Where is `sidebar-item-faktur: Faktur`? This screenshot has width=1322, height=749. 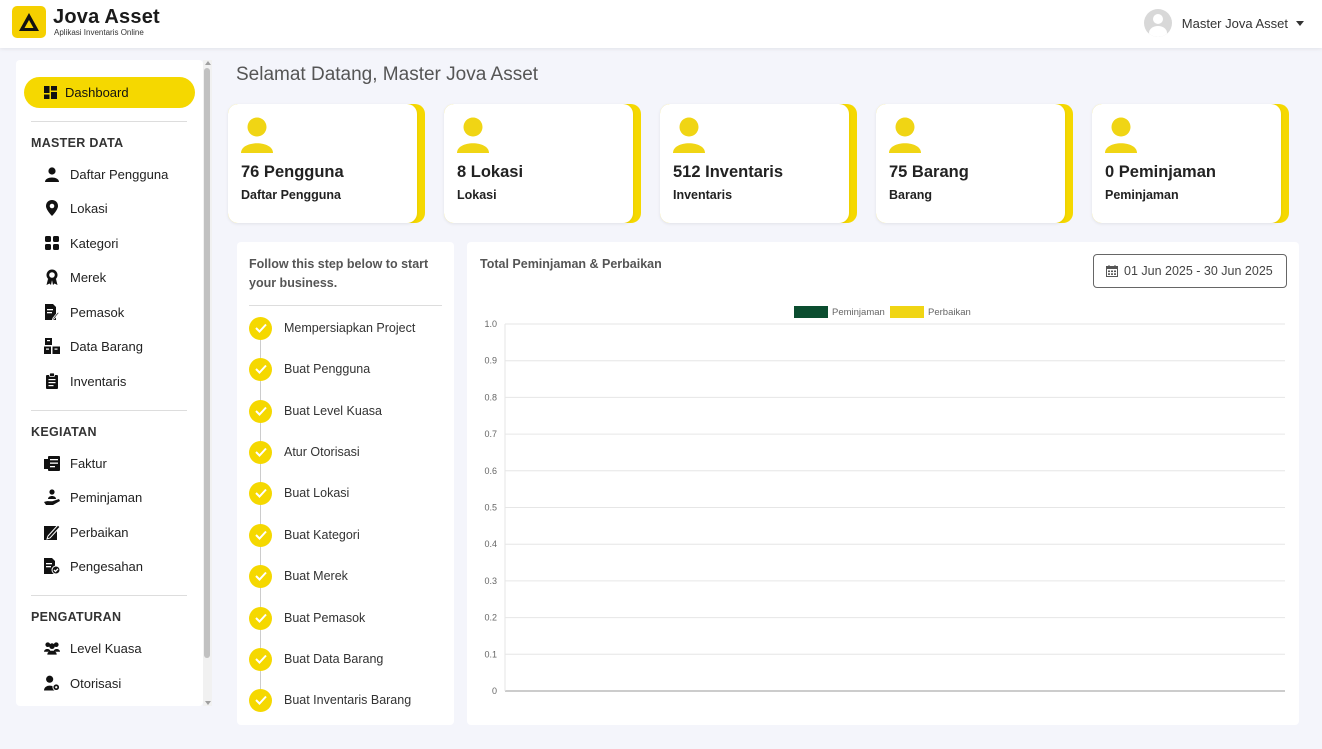 sidebar-item-faktur: Faktur is located at coordinates (75, 463).